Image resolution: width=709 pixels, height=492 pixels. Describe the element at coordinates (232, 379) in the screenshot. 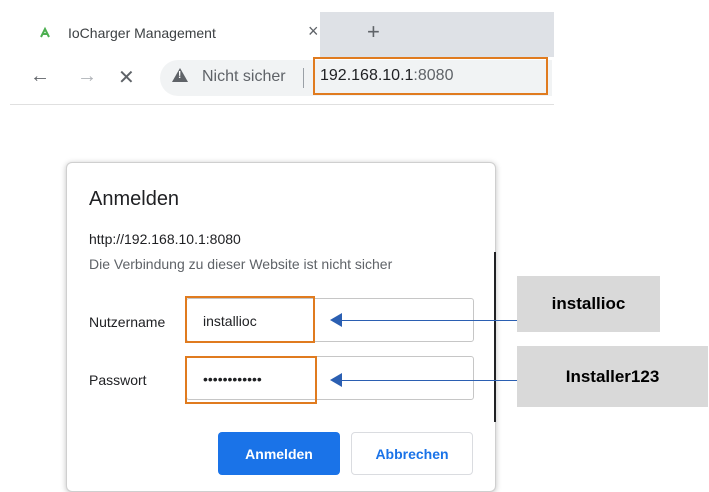

I see `password-value: ••••••••••••` at that location.